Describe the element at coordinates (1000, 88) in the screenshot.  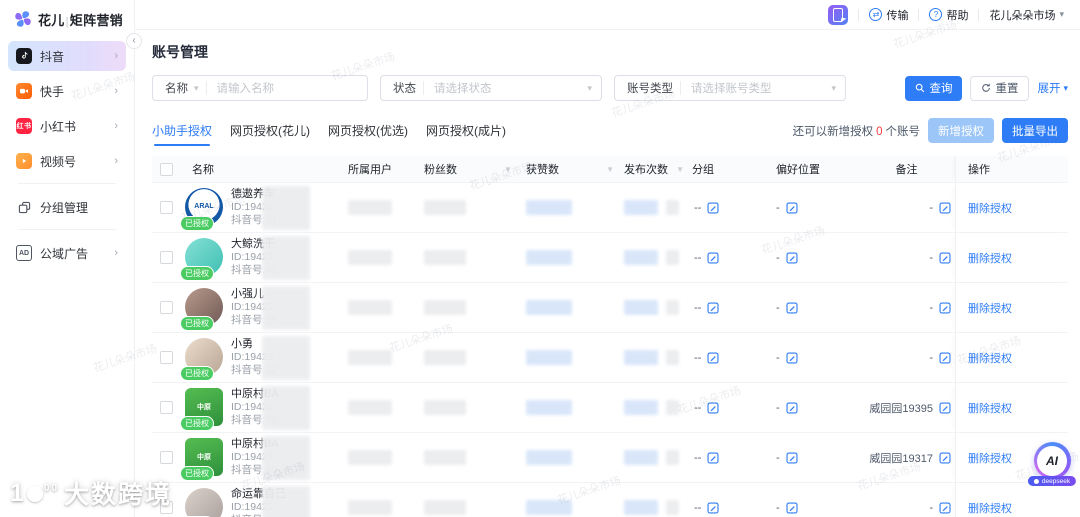
I see `reset-button: 重置` at that location.